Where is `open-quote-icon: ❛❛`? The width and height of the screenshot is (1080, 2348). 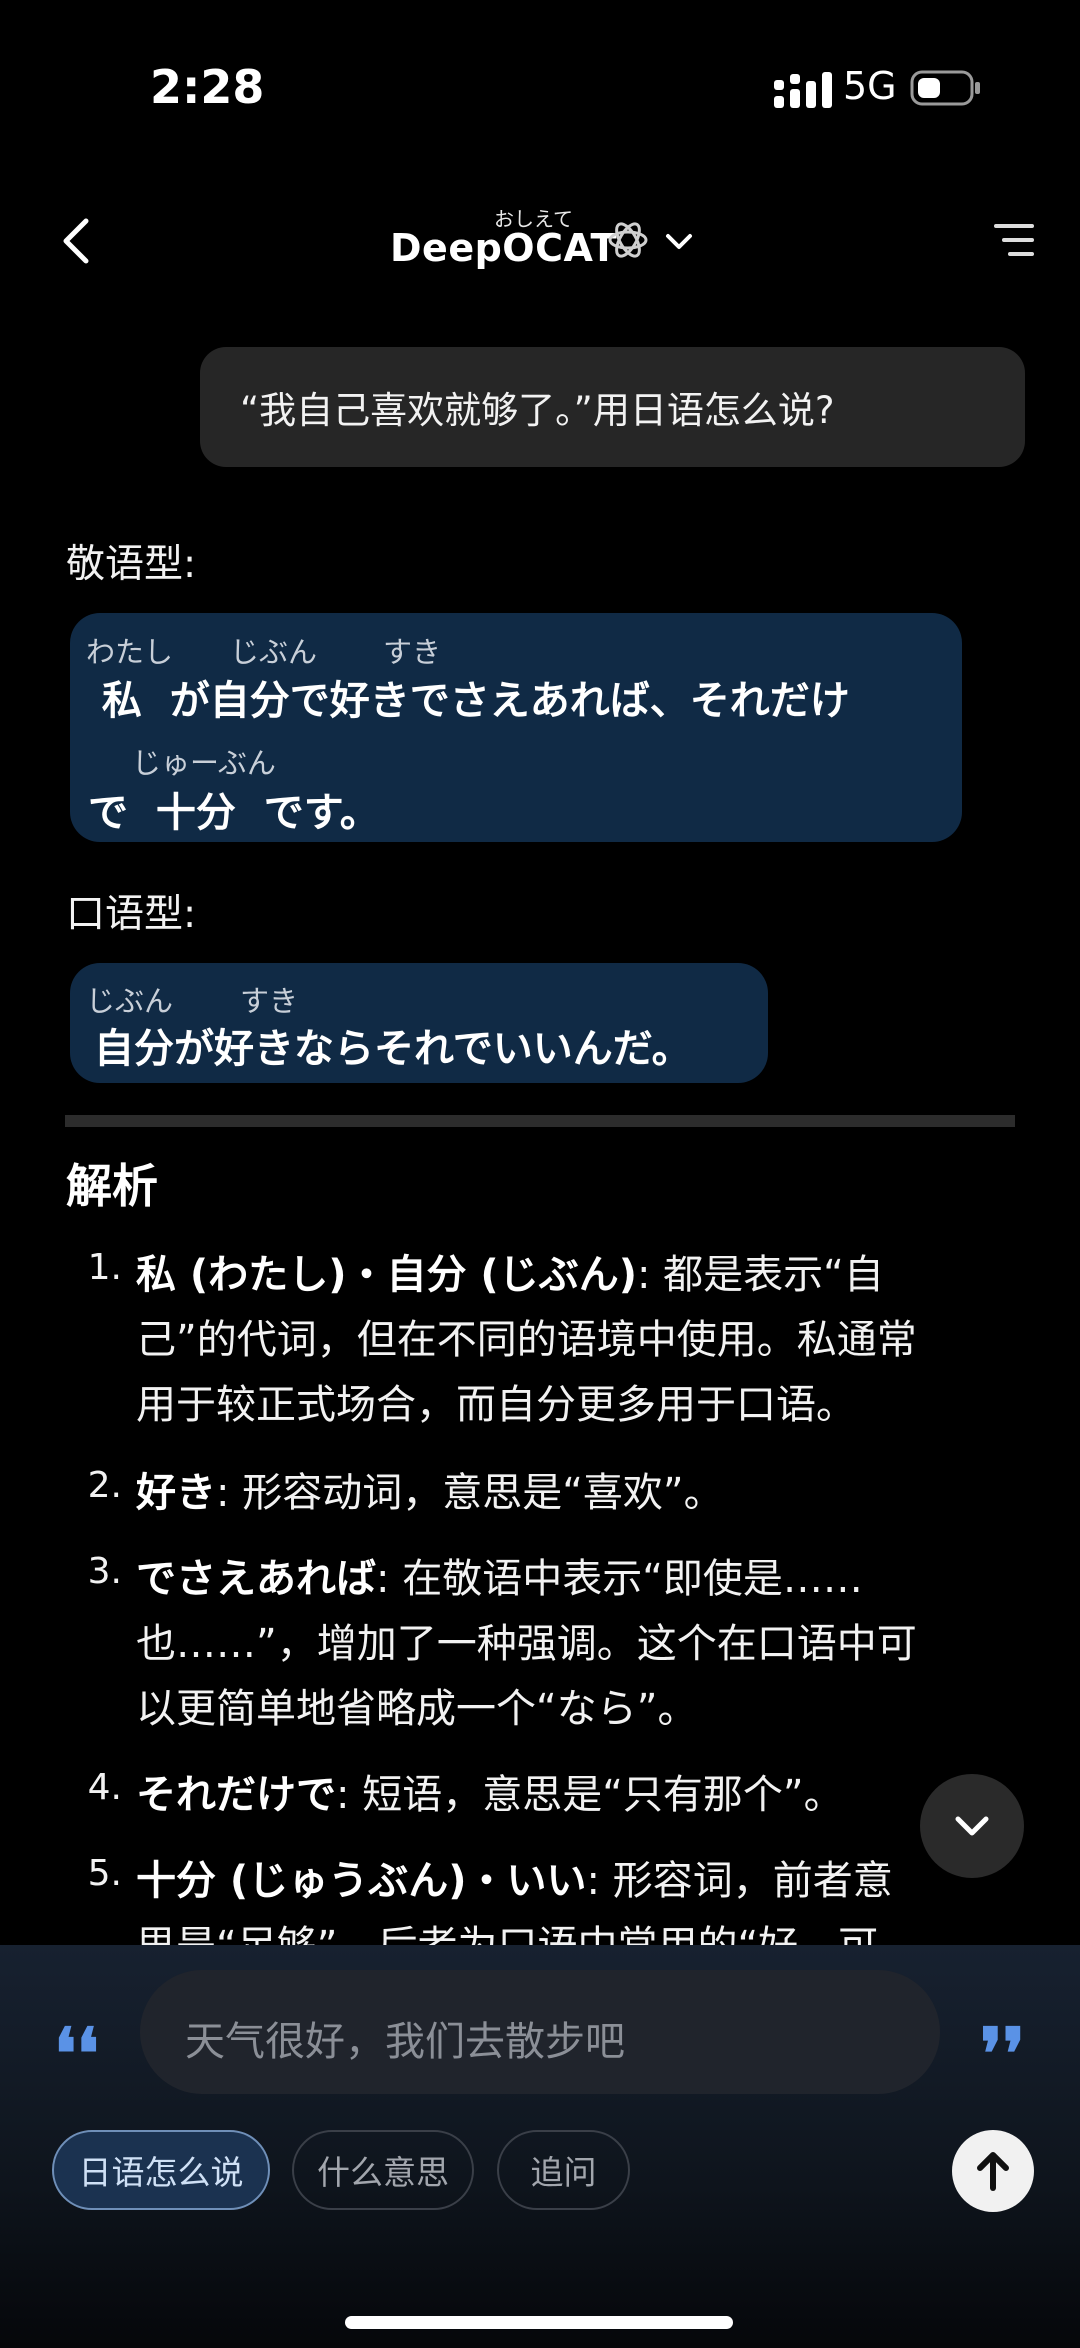
open-quote-icon: ❛❛ is located at coordinates (77, 2053).